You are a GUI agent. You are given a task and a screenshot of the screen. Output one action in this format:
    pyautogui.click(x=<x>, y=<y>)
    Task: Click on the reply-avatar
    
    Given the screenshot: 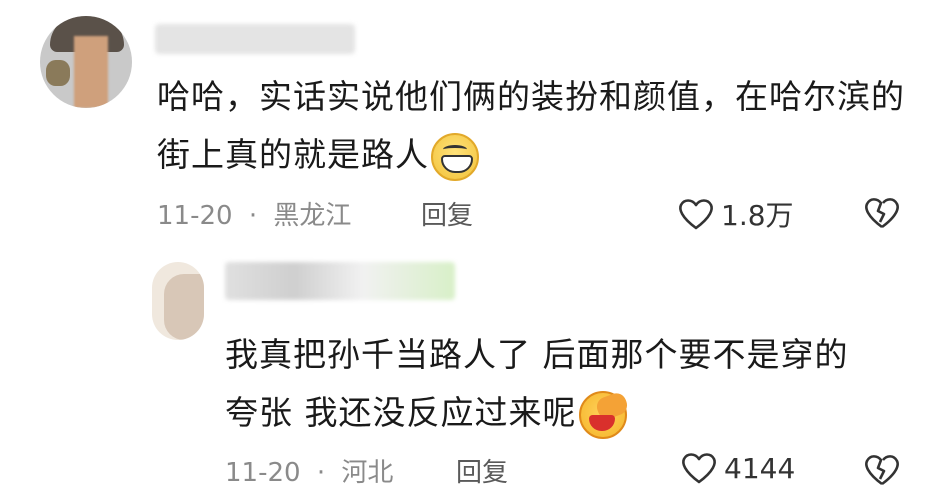 What is the action you would take?
    pyautogui.click(x=178, y=301)
    